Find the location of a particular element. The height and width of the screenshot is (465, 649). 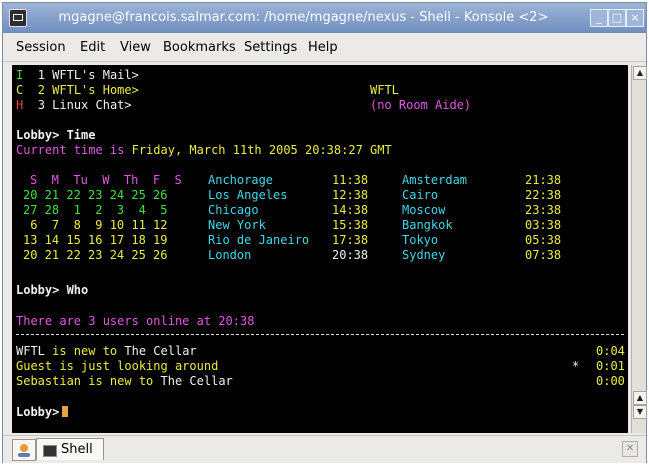

tab-shell: Shell is located at coordinates (70, 449).